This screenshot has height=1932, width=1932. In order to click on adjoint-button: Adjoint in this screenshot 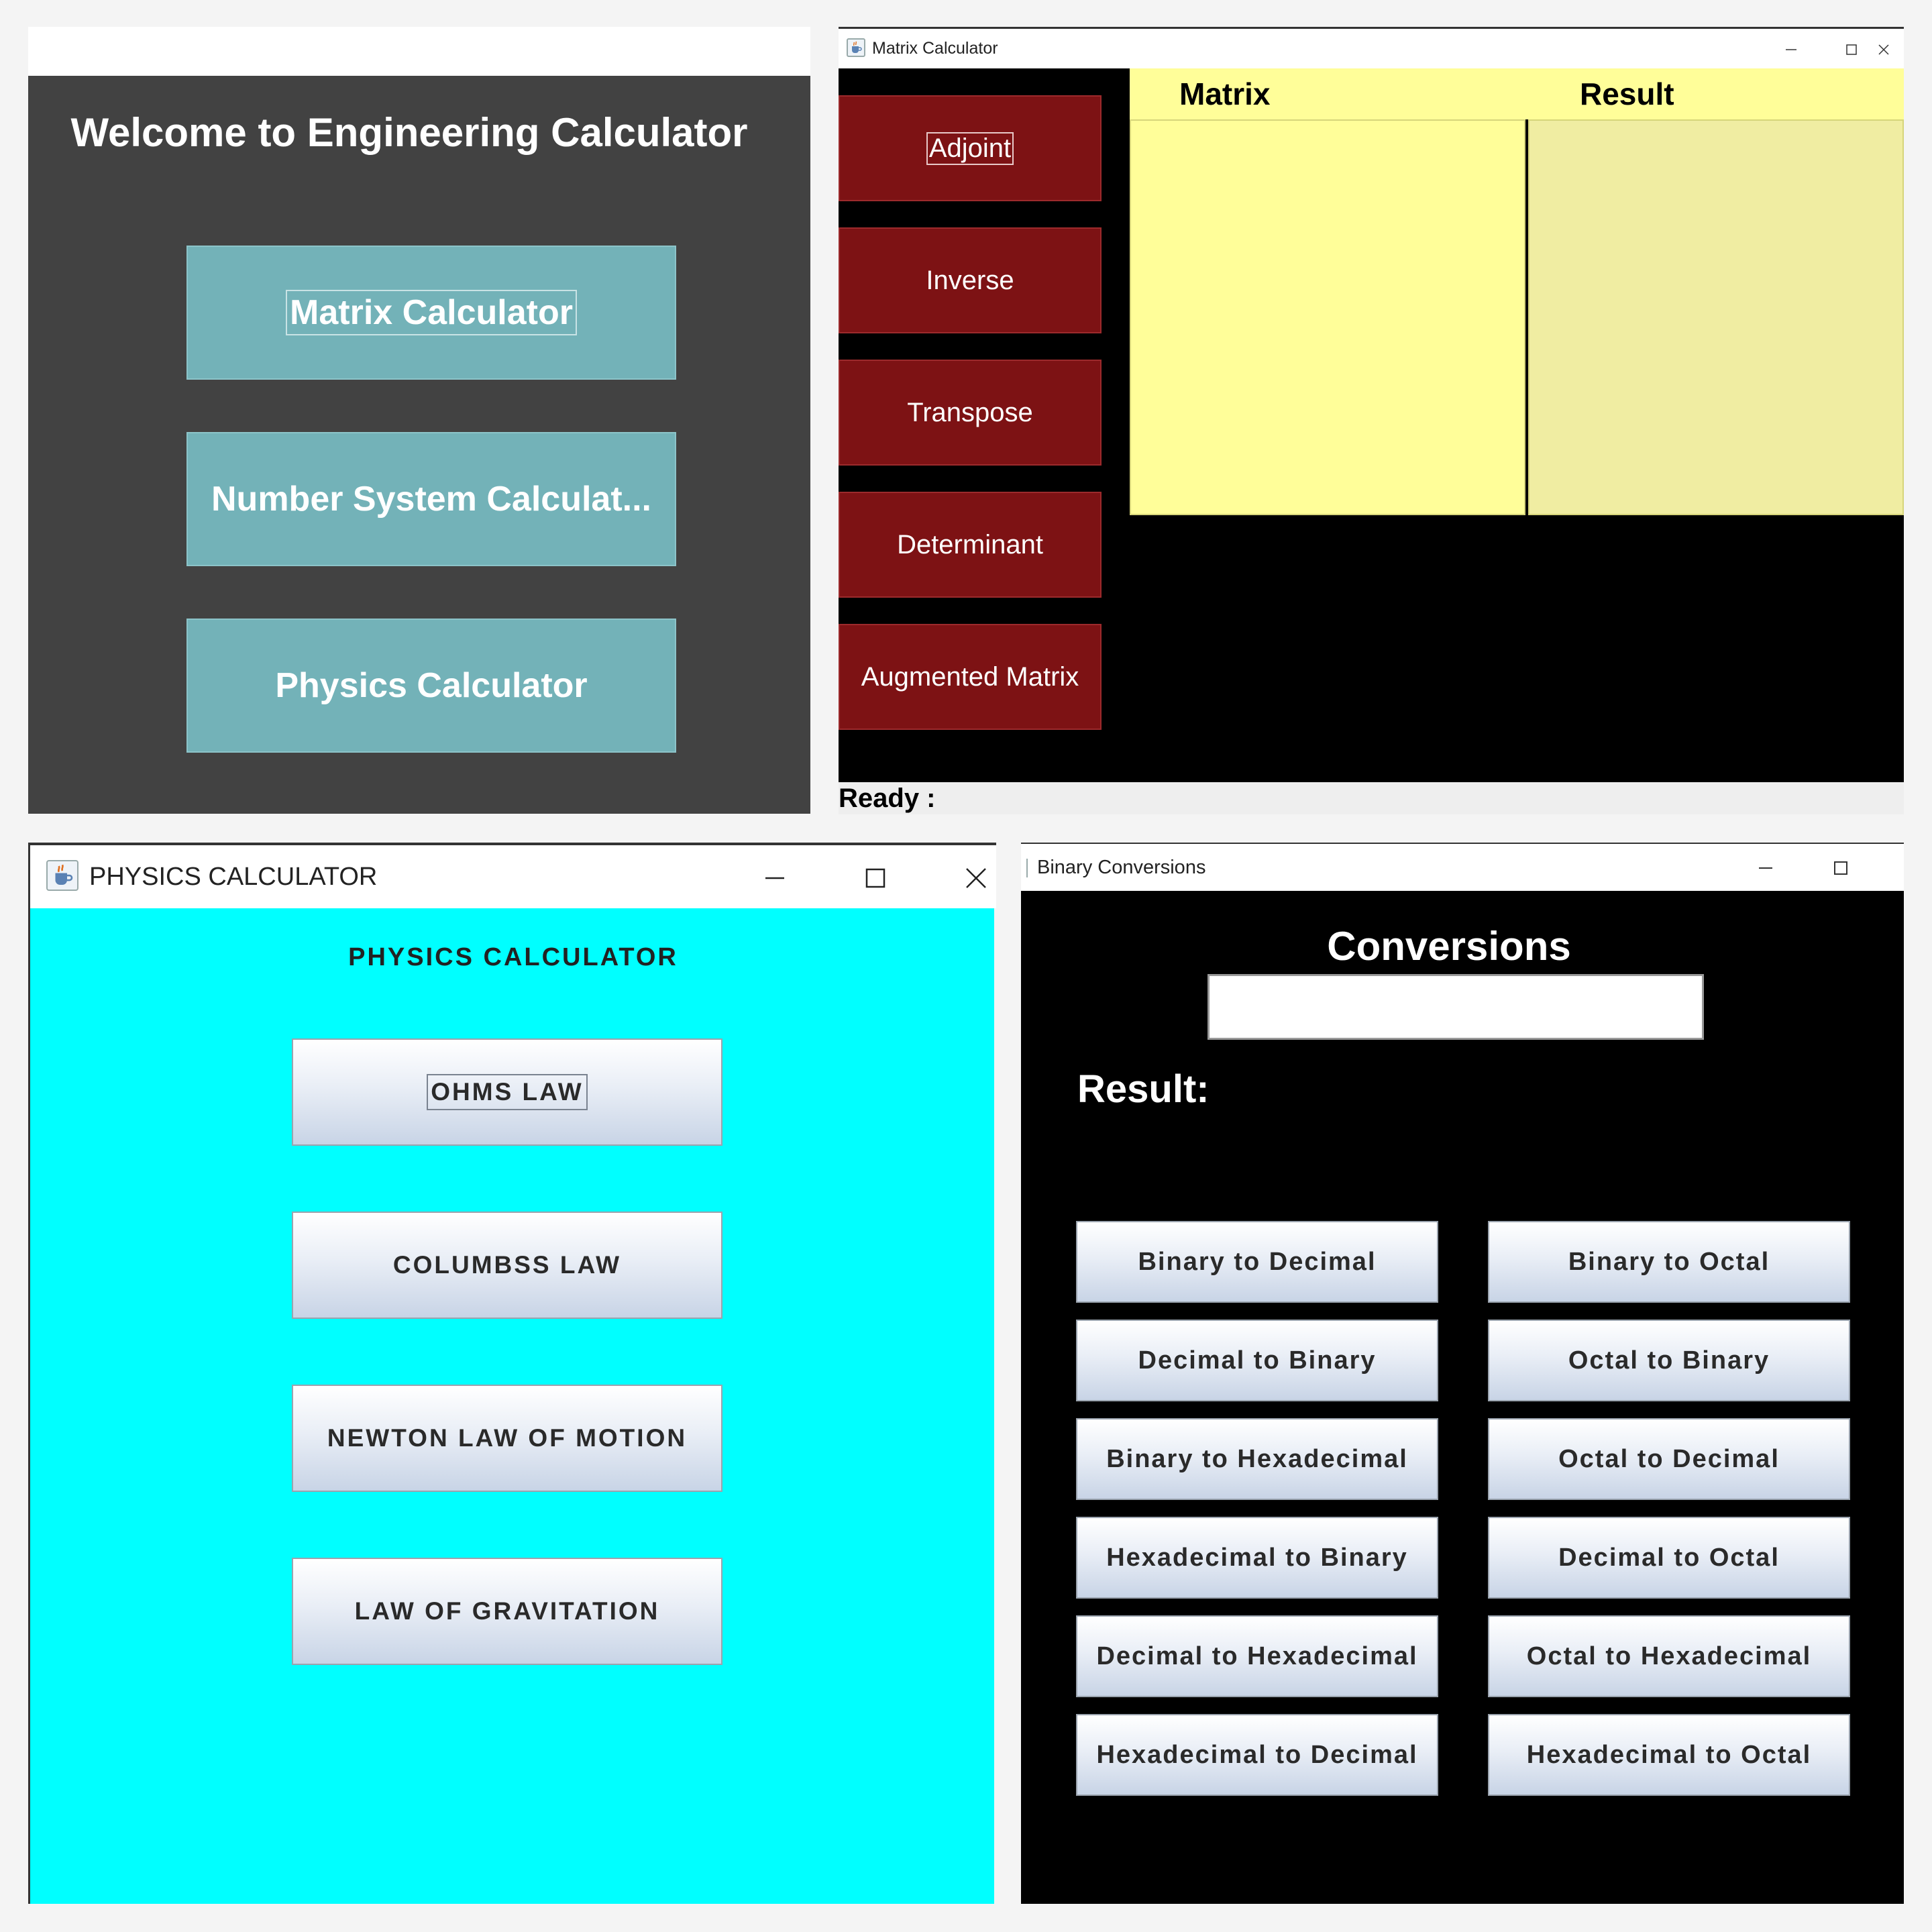, I will do `click(970, 148)`.